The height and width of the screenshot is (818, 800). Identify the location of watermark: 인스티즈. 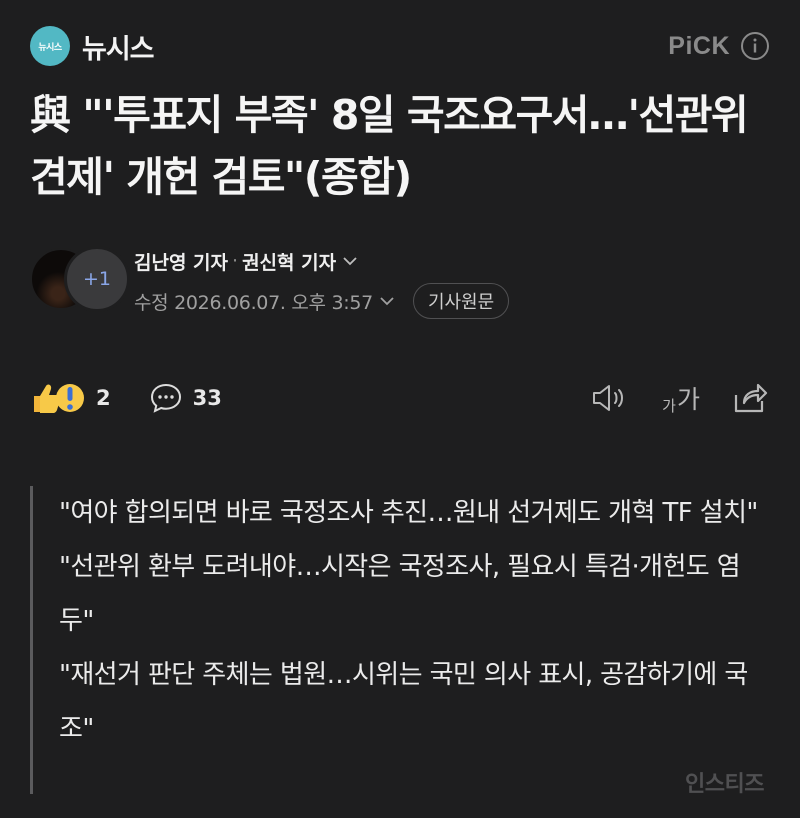
(724, 784).